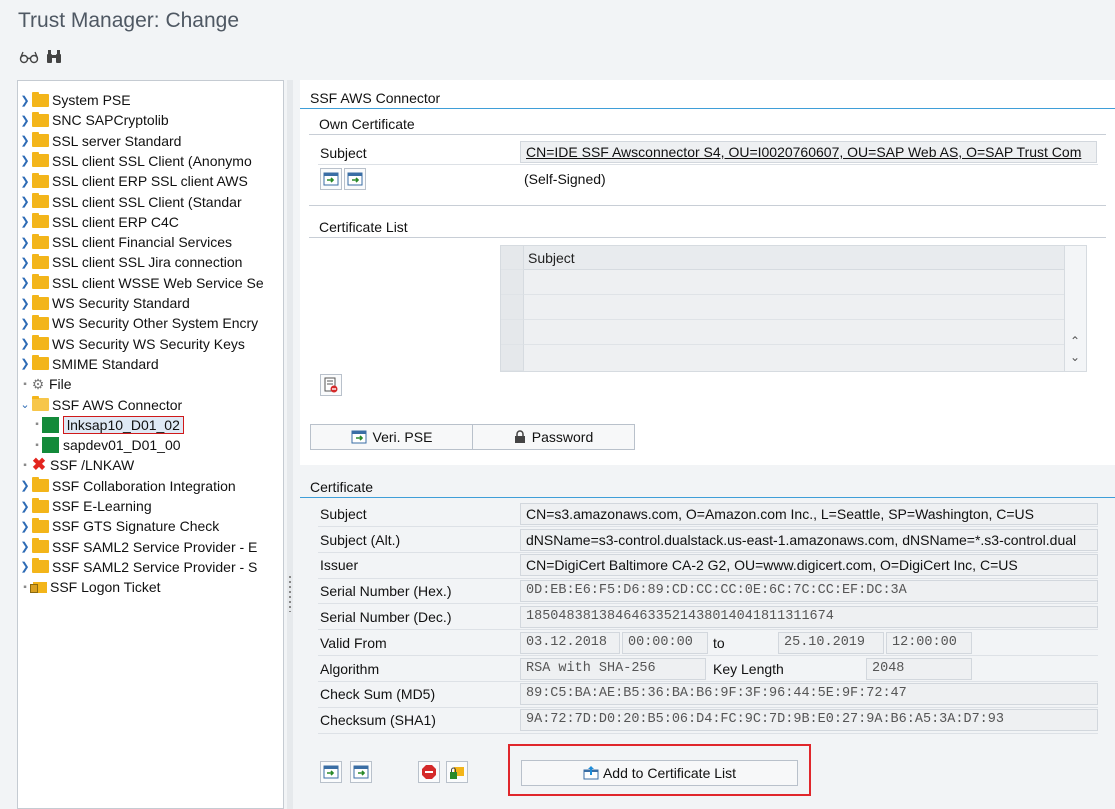 The height and width of the screenshot is (809, 1115). What do you see at coordinates (1075, 357) in the screenshot?
I see `scroll-down-icon: ⌄` at bounding box center [1075, 357].